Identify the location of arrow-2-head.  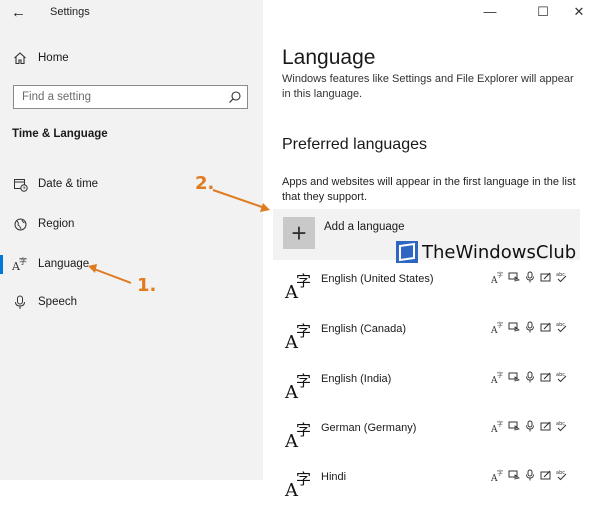
(265, 207).